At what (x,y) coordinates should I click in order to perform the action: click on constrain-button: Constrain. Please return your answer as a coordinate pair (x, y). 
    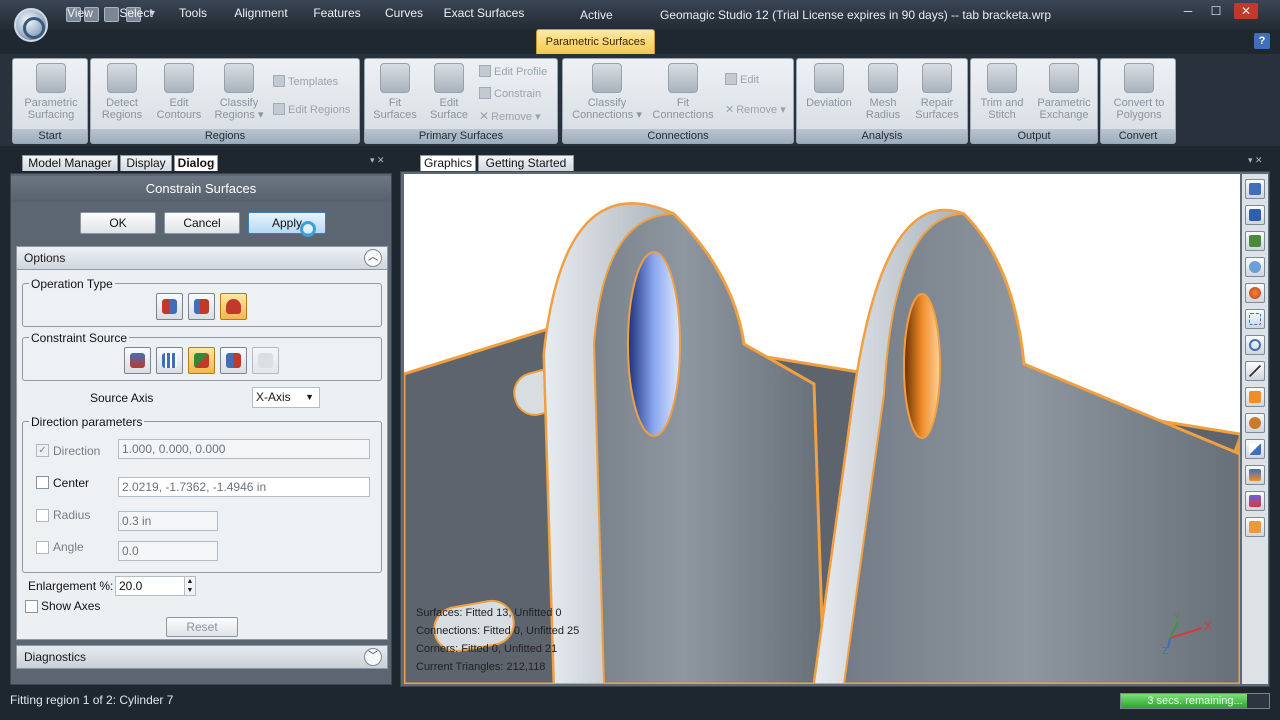
    Looking at the image, I should click on (510, 94).